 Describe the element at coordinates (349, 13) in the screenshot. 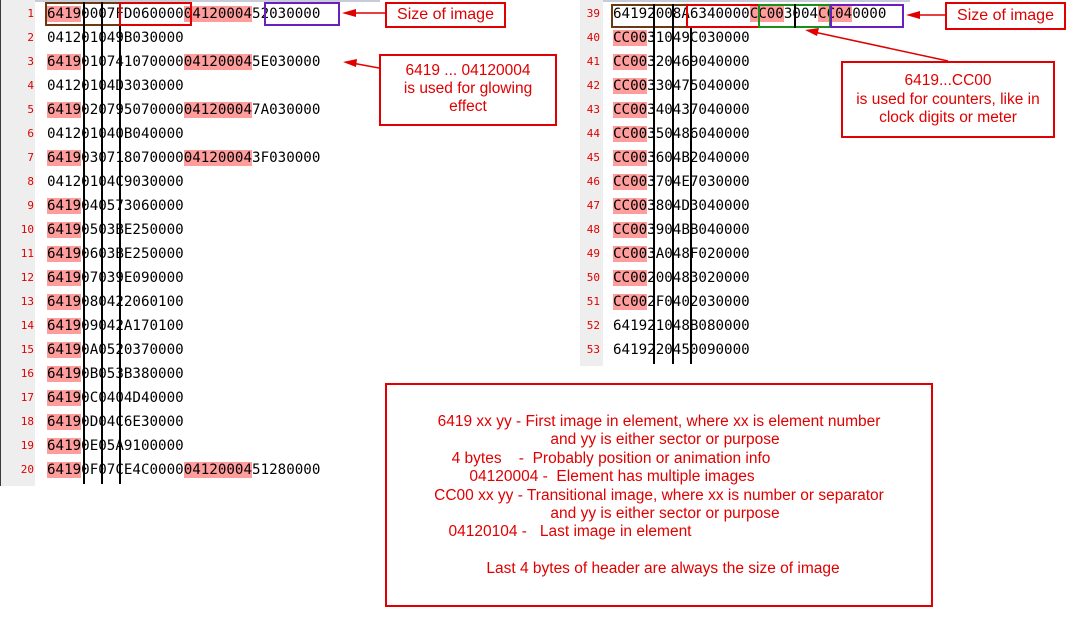

I see `arrow-size-left-head` at that location.